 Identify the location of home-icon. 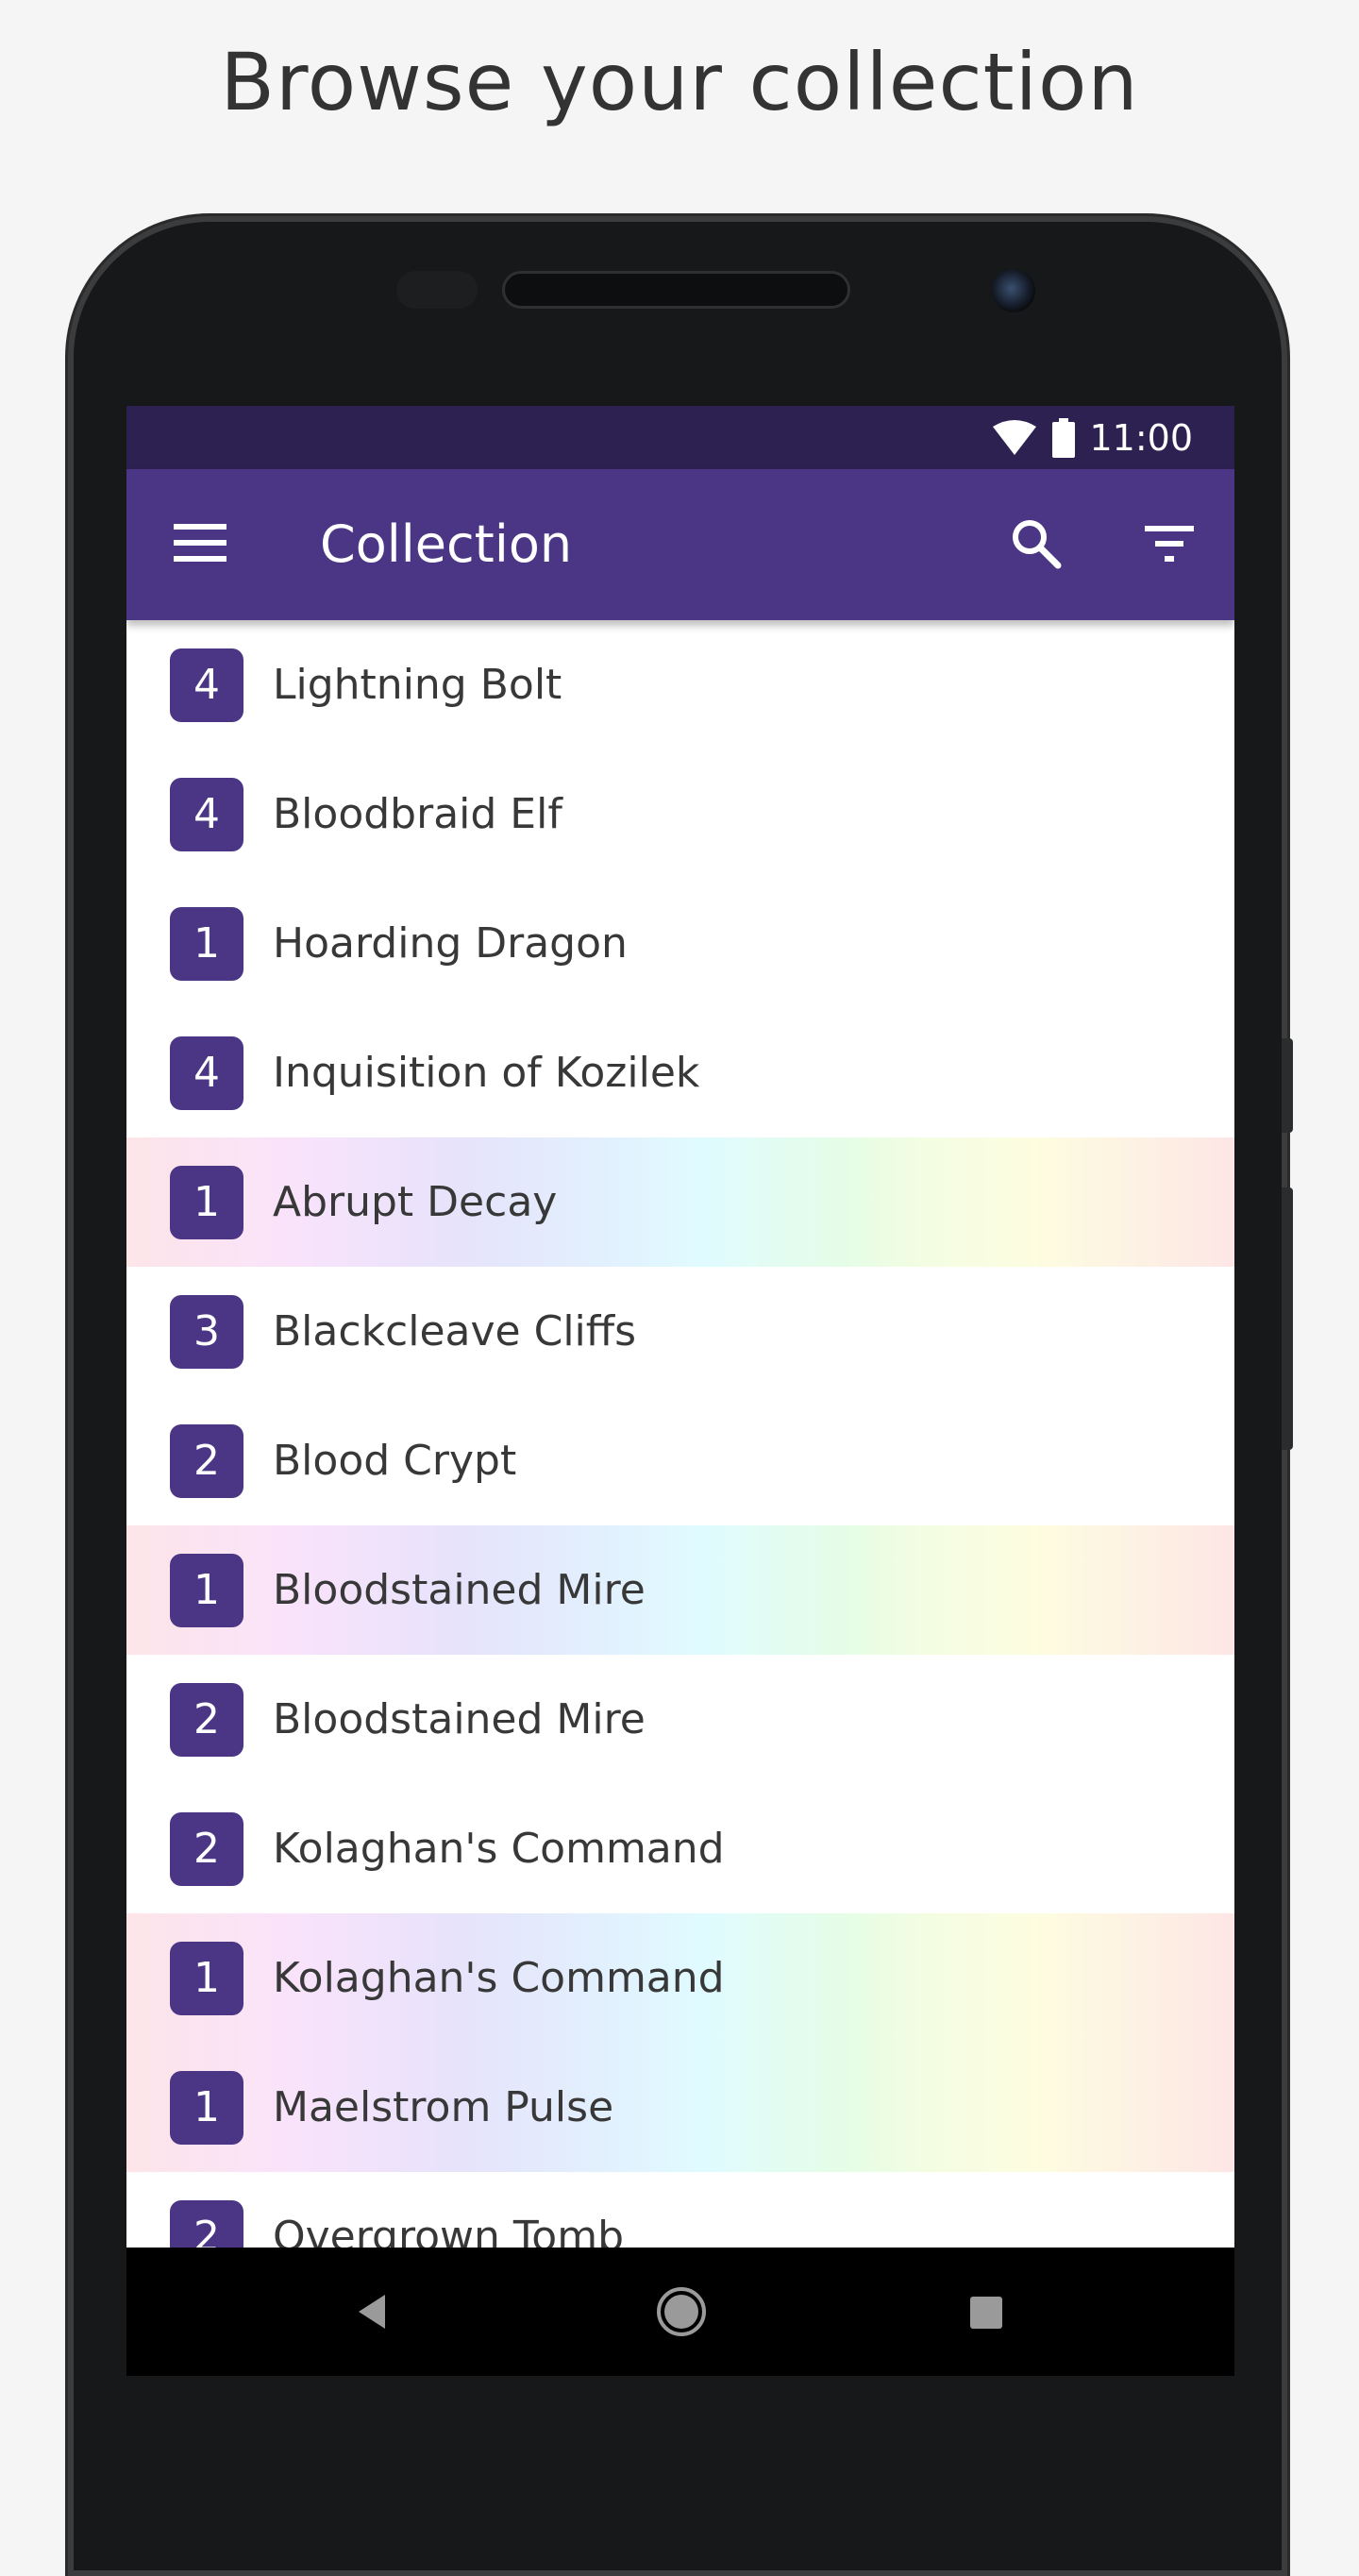
(681, 2312).